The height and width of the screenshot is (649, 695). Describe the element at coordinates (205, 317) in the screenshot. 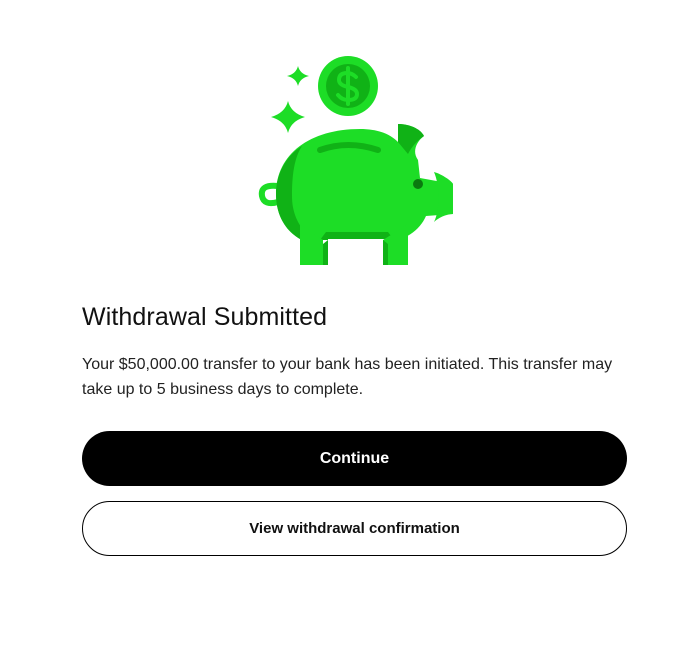

I see `dialog-title: Withdrawal Submitted` at that location.